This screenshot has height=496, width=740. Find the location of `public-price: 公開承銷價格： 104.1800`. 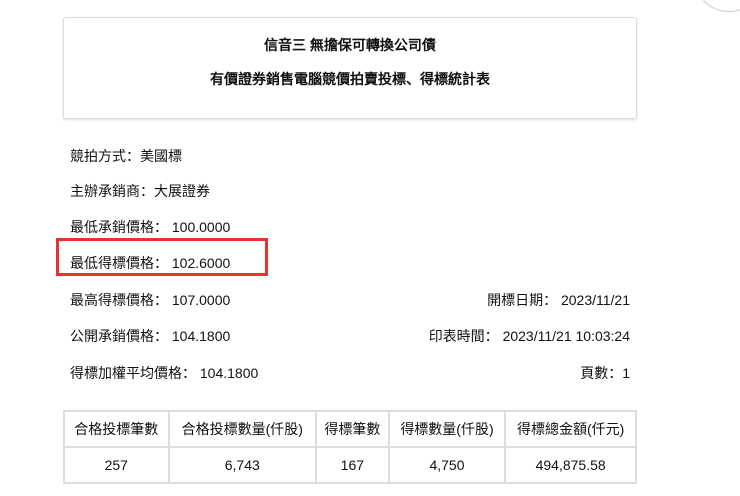

public-price: 公開承銷價格： 104.1800 is located at coordinates (150, 336).